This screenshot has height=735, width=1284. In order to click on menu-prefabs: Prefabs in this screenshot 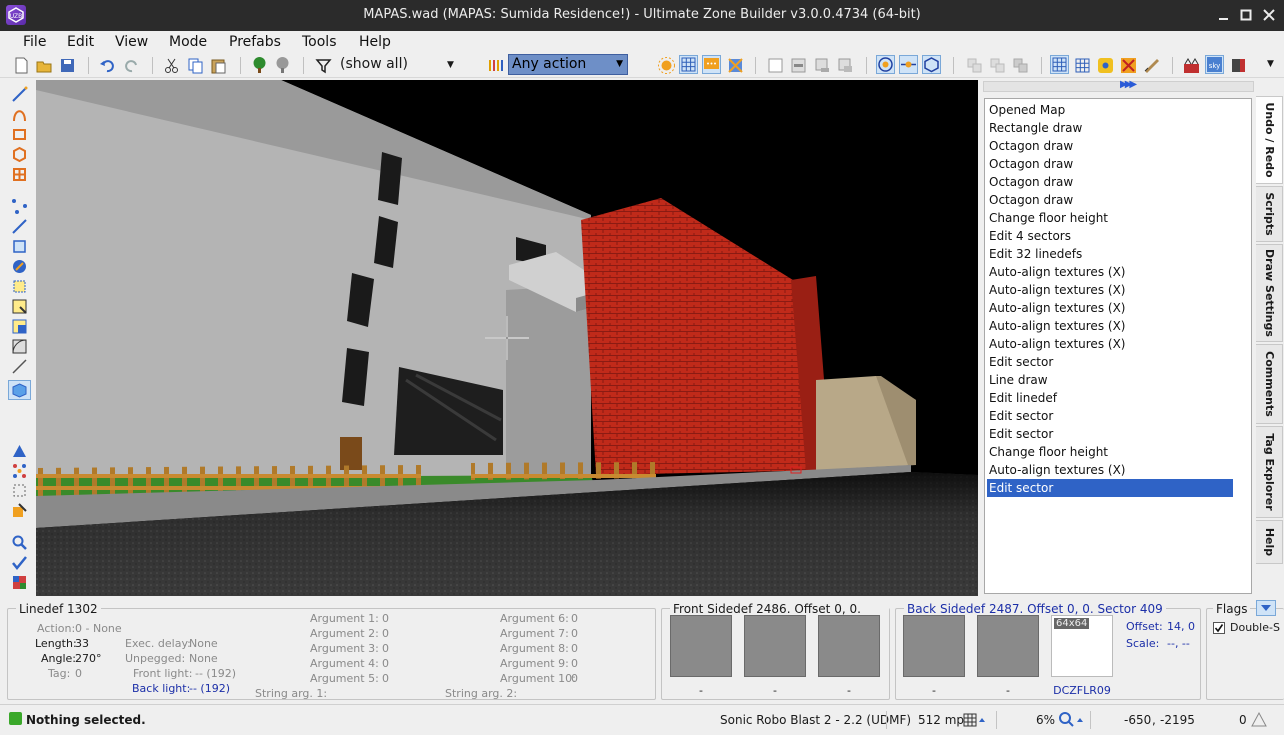, I will do `click(255, 42)`.